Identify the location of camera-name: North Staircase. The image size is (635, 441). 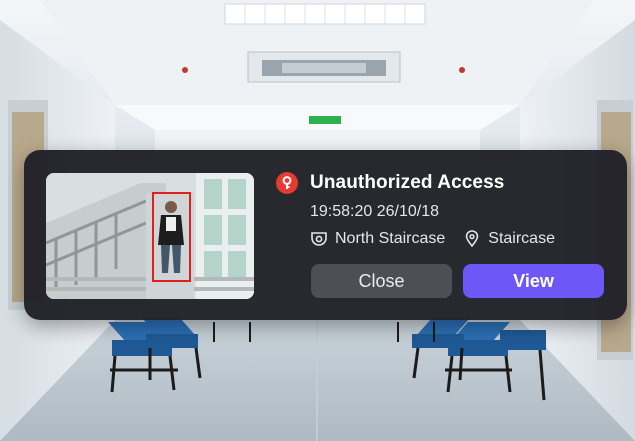
(390, 238).